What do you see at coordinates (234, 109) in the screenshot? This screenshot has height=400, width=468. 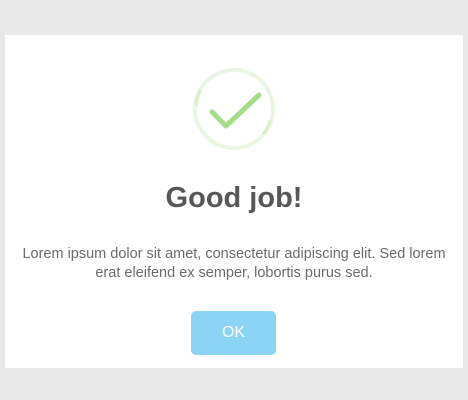 I see `success-check-icon` at bounding box center [234, 109].